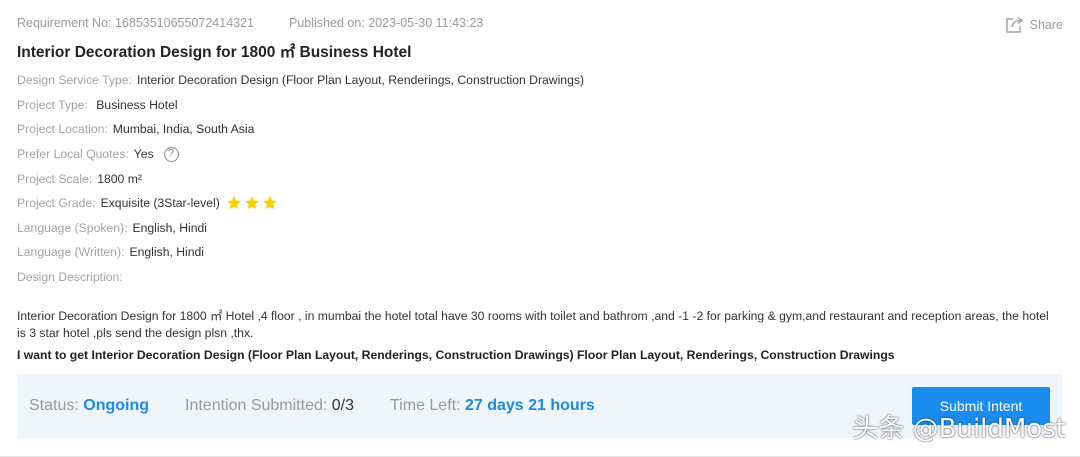 The image size is (1080, 457). What do you see at coordinates (347, 405) in the screenshot?
I see `intention-total: /3` at bounding box center [347, 405].